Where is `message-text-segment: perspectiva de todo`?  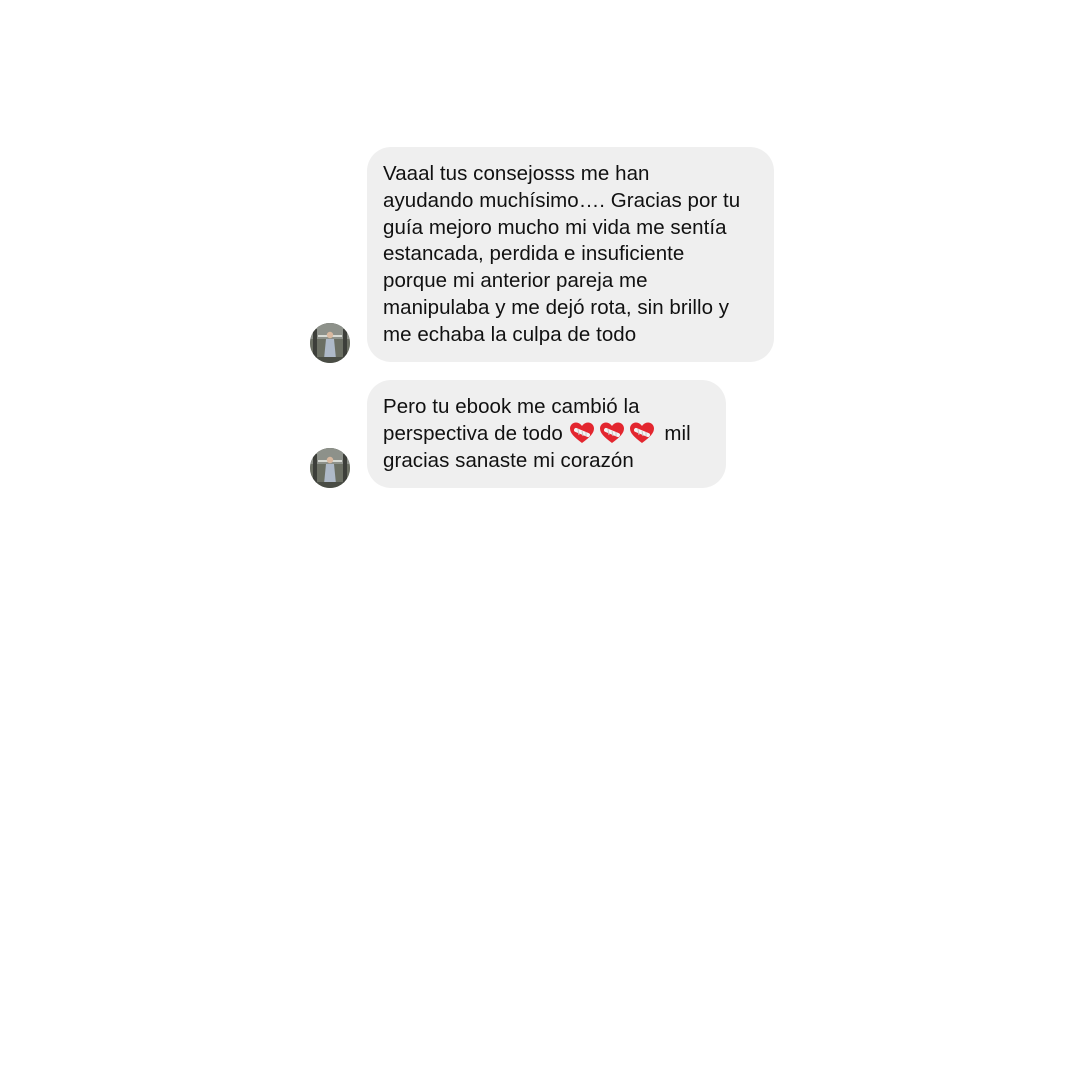 message-text-segment: perspectiva de todo is located at coordinates (473, 433).